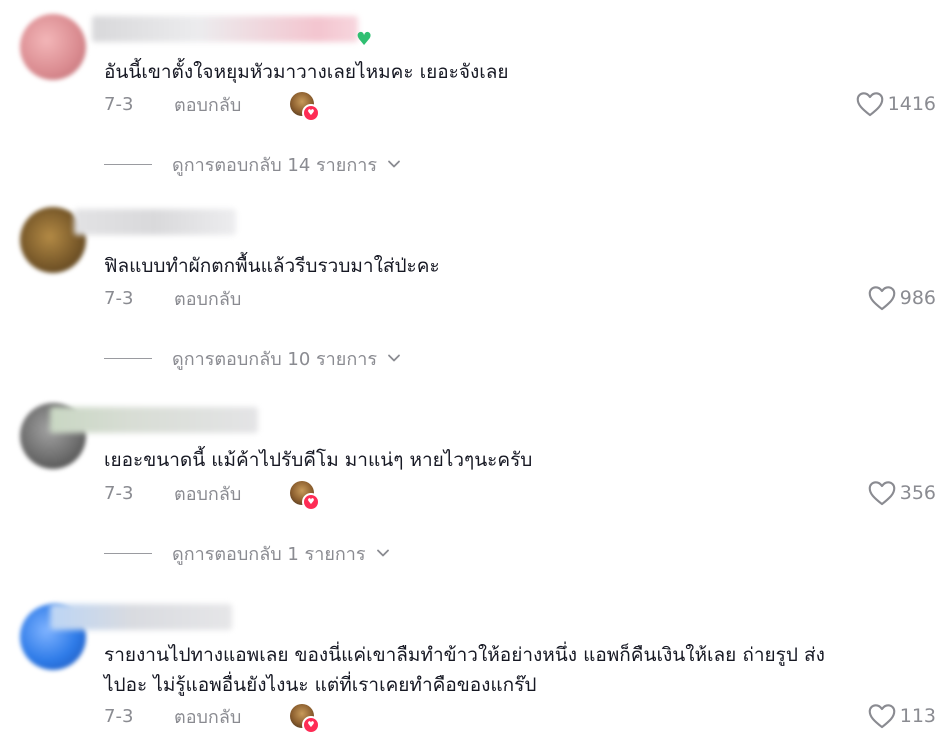  I want to click on green-heart-emoji-icon: ♥, so click(364, 39).